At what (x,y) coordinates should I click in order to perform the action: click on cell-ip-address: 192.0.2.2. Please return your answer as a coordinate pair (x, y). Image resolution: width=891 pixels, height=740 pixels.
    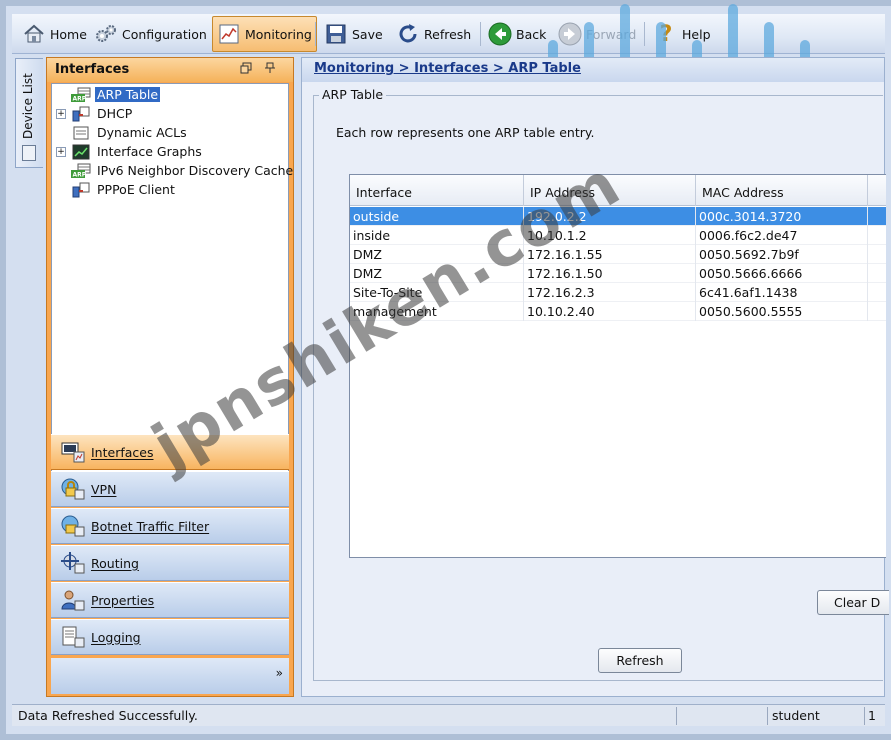
    Looking at the image, I should click on (610, 216).